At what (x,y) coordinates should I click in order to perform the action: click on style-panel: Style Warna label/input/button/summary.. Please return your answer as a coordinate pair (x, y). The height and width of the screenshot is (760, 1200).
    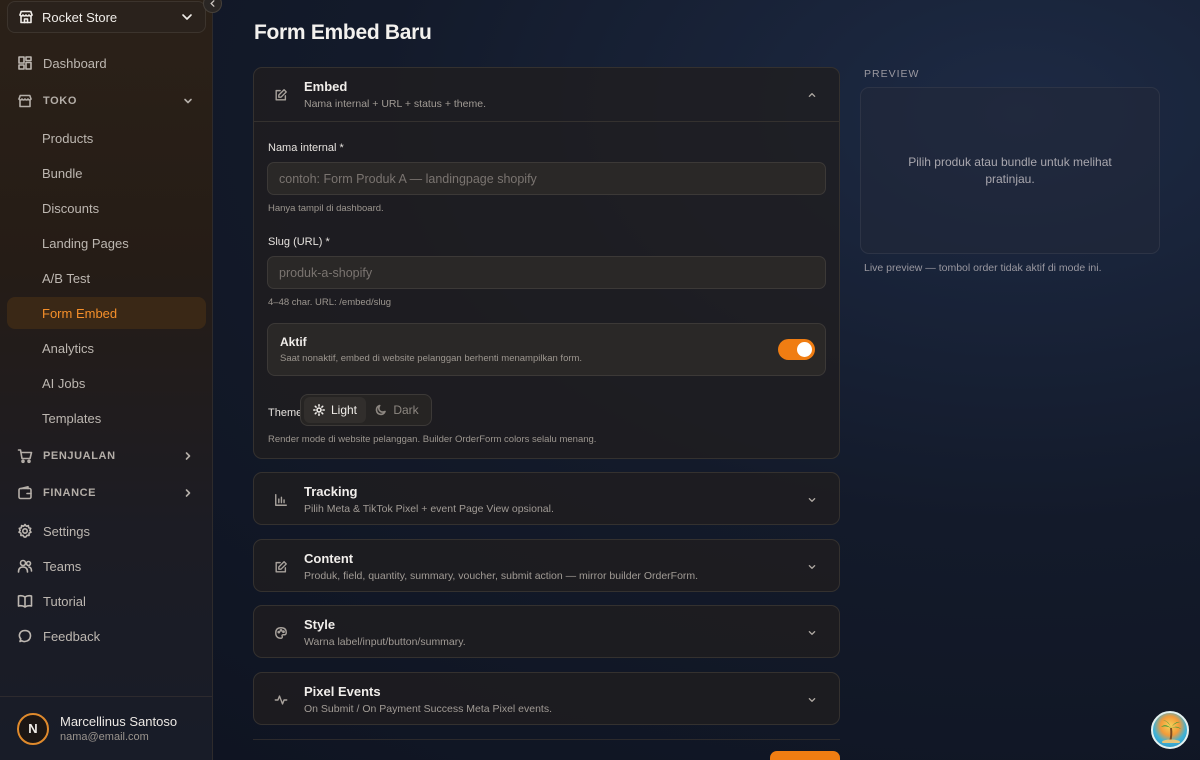
    Looking at the image, I should click on (546, 631).